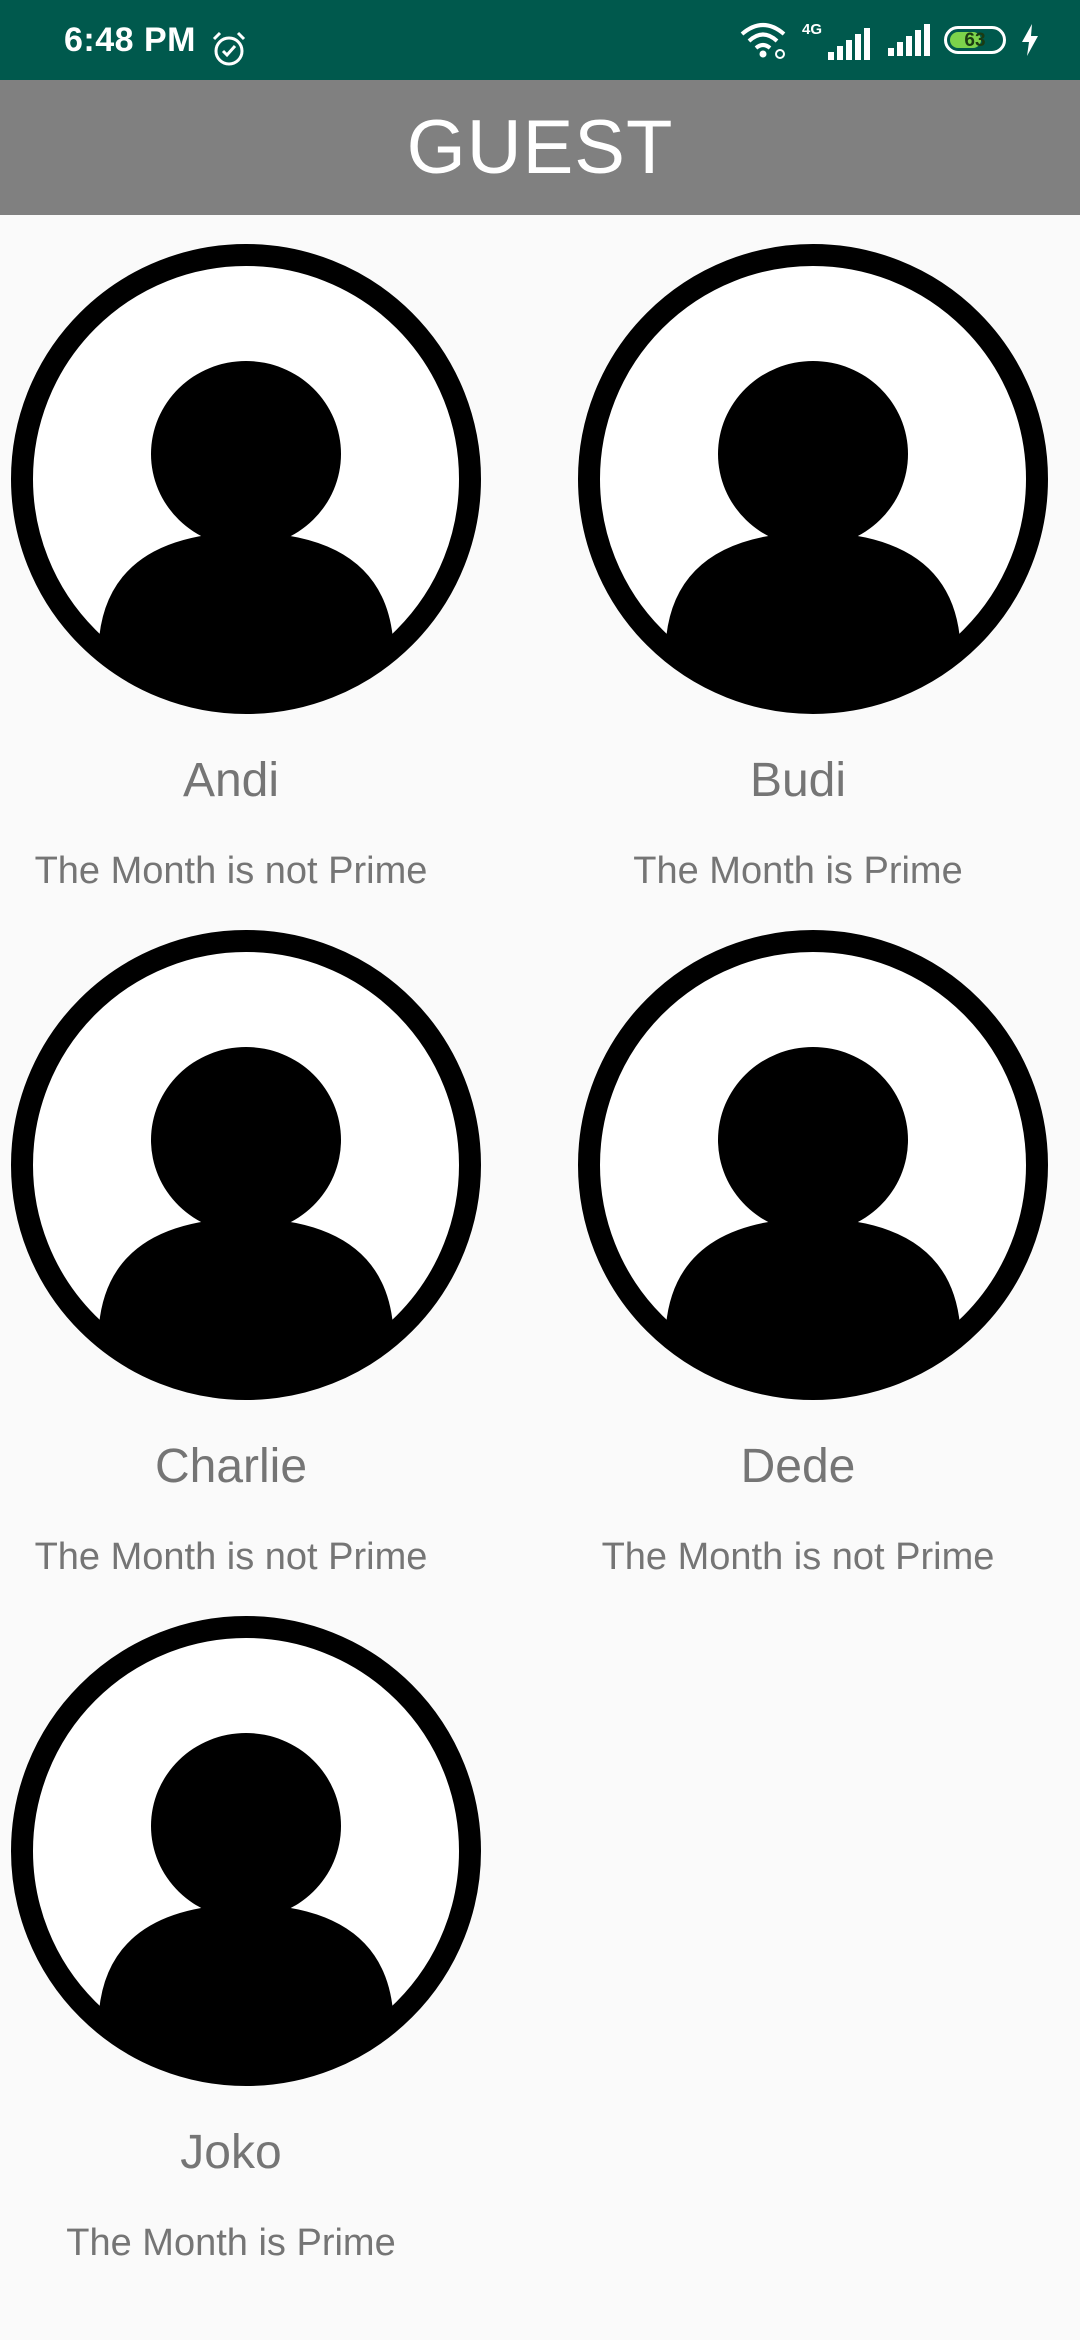 Image resolution: width=1080 pixels, height=2340 pixels. I want to click on signal-4g-icon: 4G, so click(837, 40).